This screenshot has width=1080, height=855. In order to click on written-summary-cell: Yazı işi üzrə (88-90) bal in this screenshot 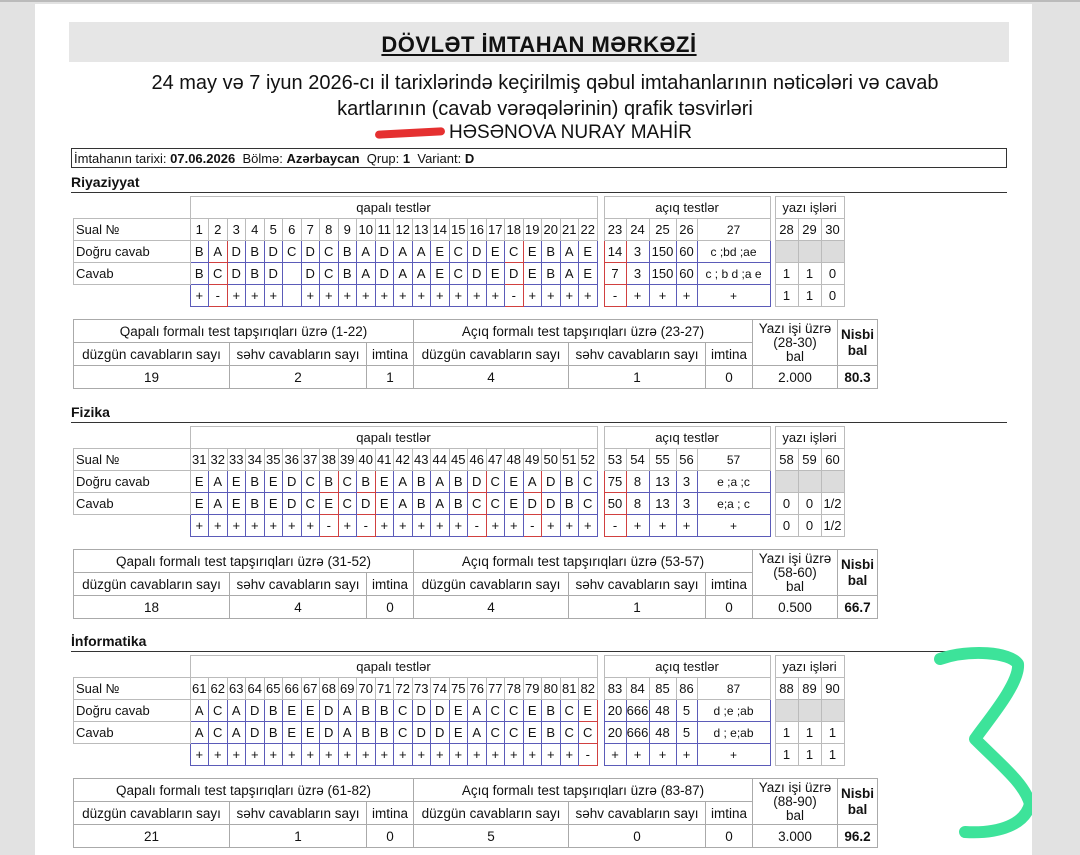, I will do `click(795, 801)`.